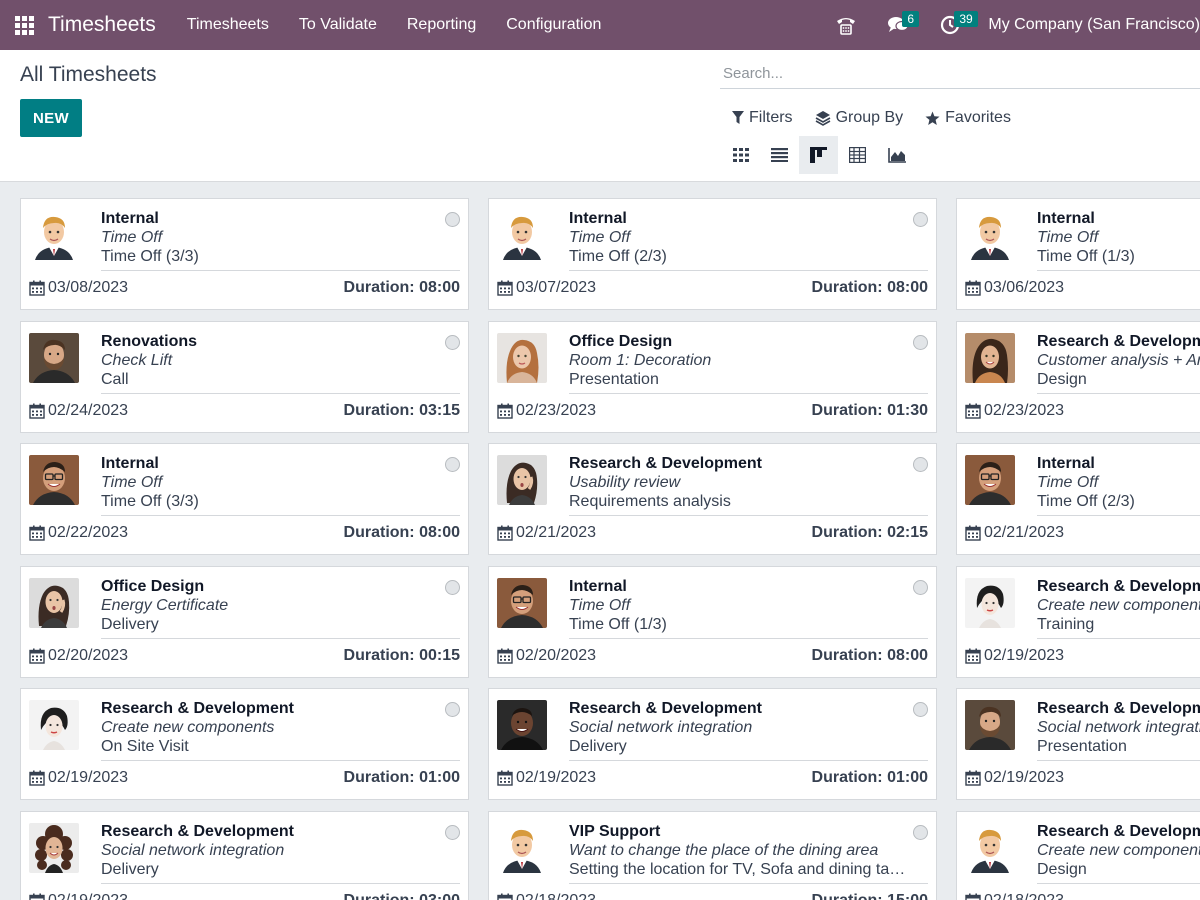  I want to click on app-brand: Timesheets, so click(102, 25).